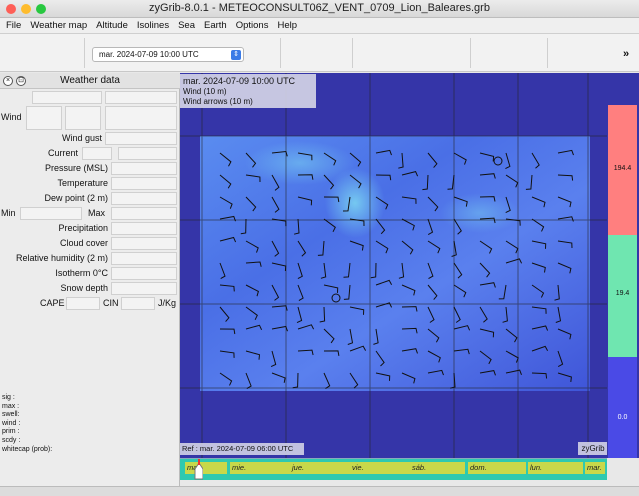  What do you see at coordinates (626, 54) in the screenshot?
I see `toolbar-overflow-icon: »` at bounding box center [626, 54].